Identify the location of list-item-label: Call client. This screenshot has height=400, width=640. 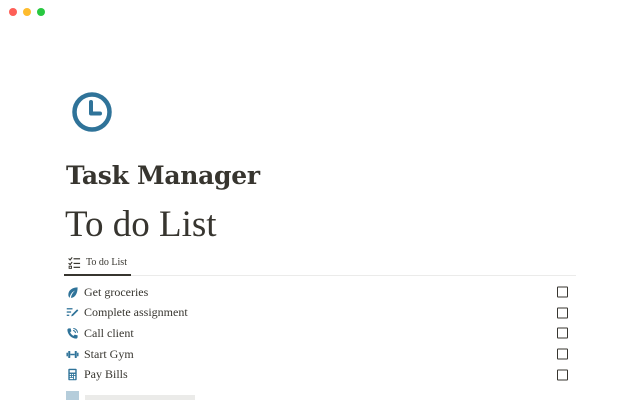
(109, 332).